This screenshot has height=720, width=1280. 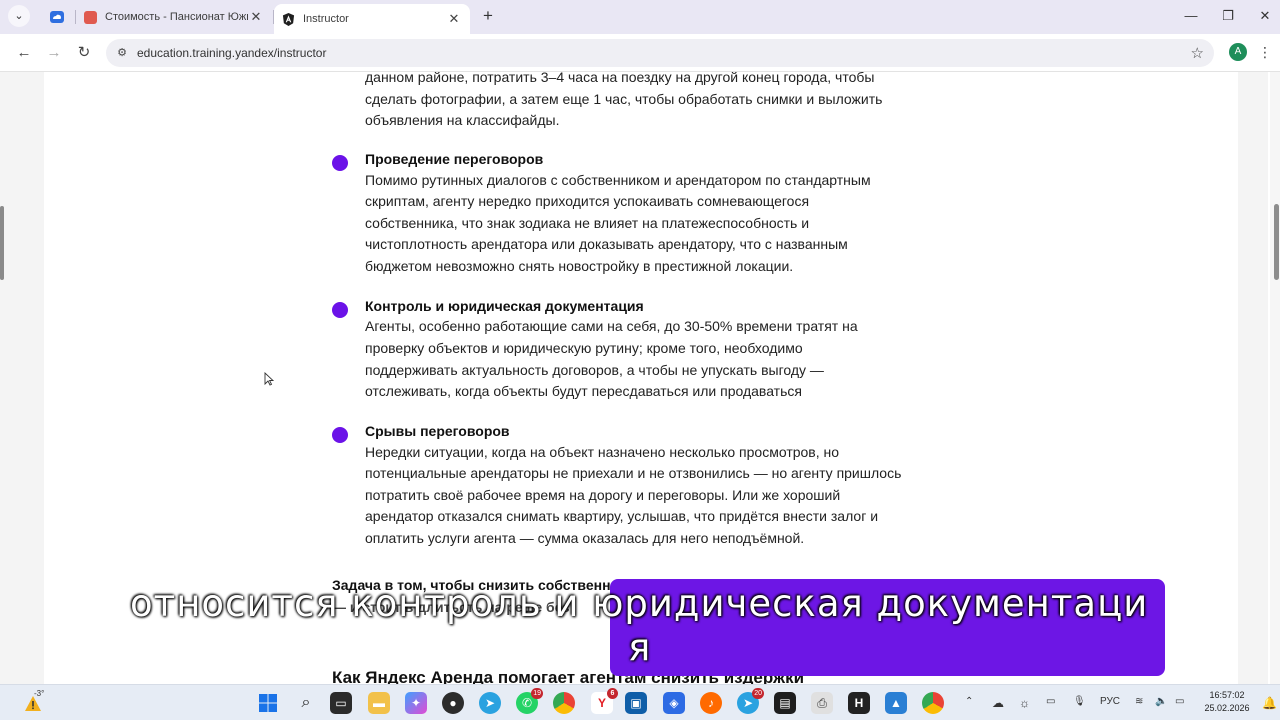 What do you see at coordinates (36, 702) in the screenshot?
I see `weather-widget: -3°` at bounding box center [36, 702].